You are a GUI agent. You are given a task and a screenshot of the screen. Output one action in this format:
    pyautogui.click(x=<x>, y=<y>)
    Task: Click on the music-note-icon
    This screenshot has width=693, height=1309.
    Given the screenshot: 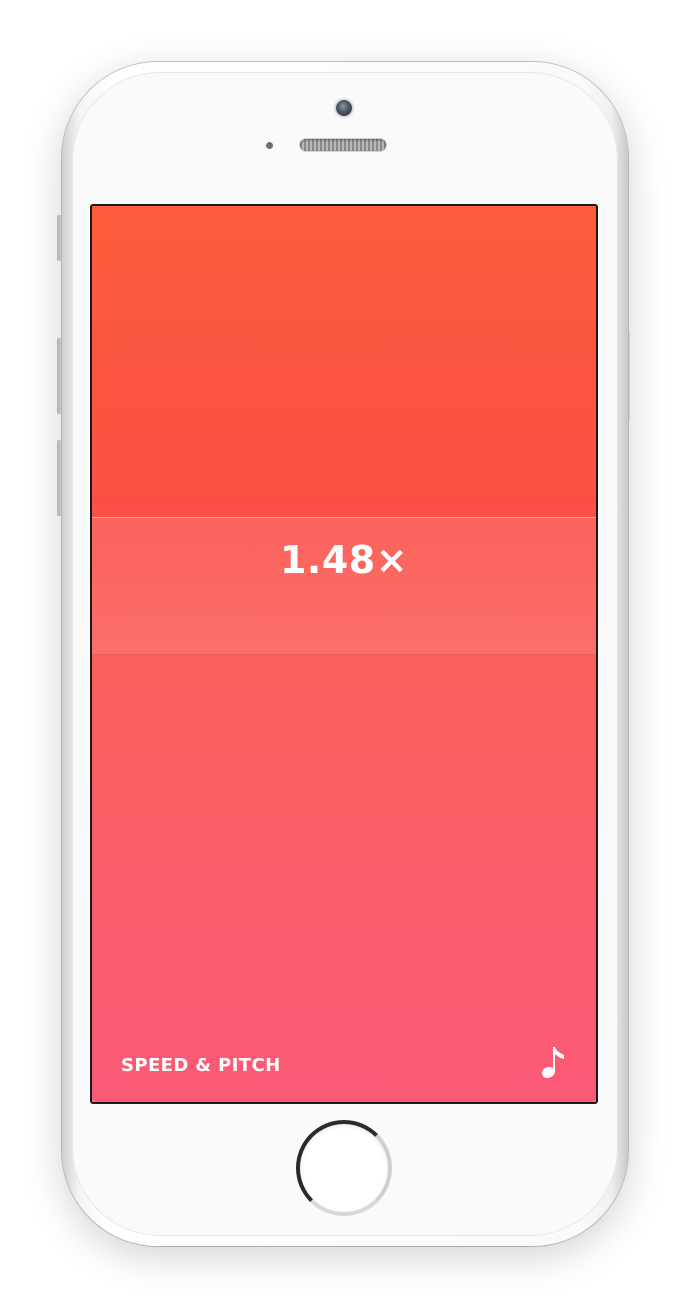 What is the action you would take?
    pyautogui.click(x=553, y=1062)
    